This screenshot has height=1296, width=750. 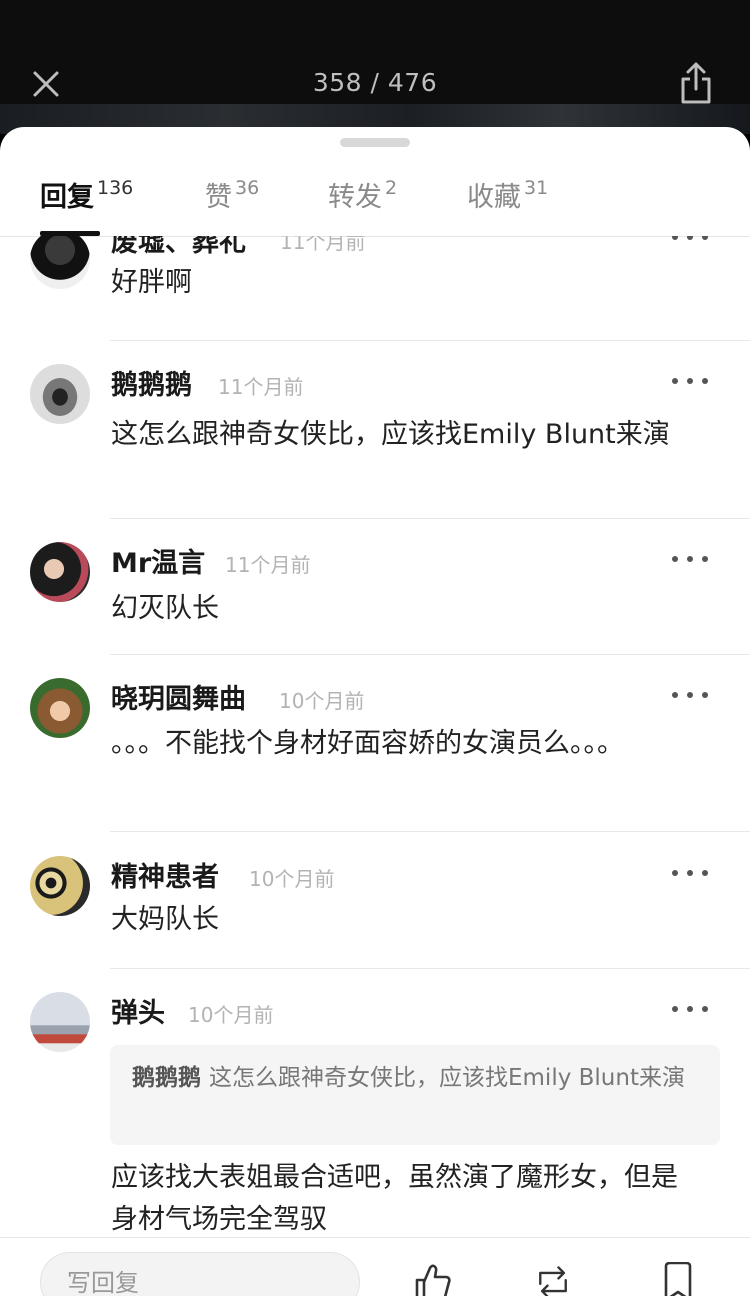 I want to click on tab-likes: 赞 36, so click(x=232, y=194).